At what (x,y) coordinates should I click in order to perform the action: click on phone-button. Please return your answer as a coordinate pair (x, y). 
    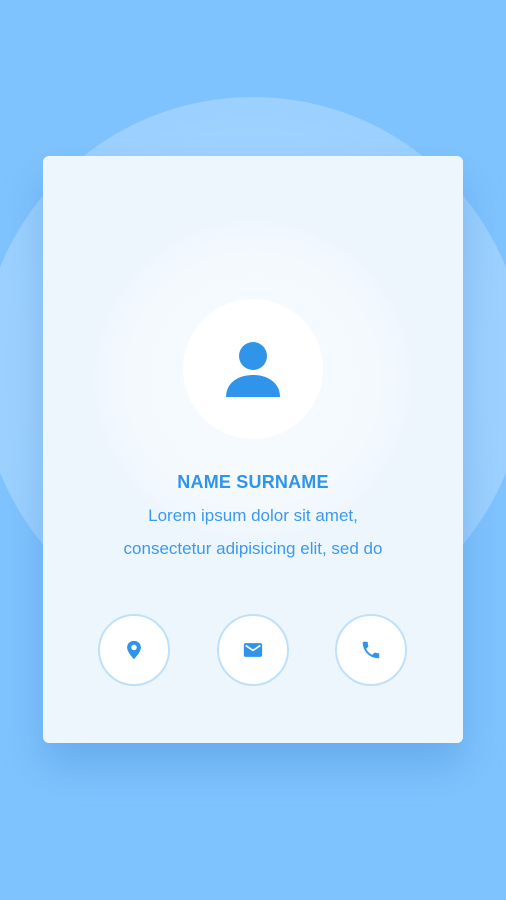
    Looking at the image, I should click on (371, 650).